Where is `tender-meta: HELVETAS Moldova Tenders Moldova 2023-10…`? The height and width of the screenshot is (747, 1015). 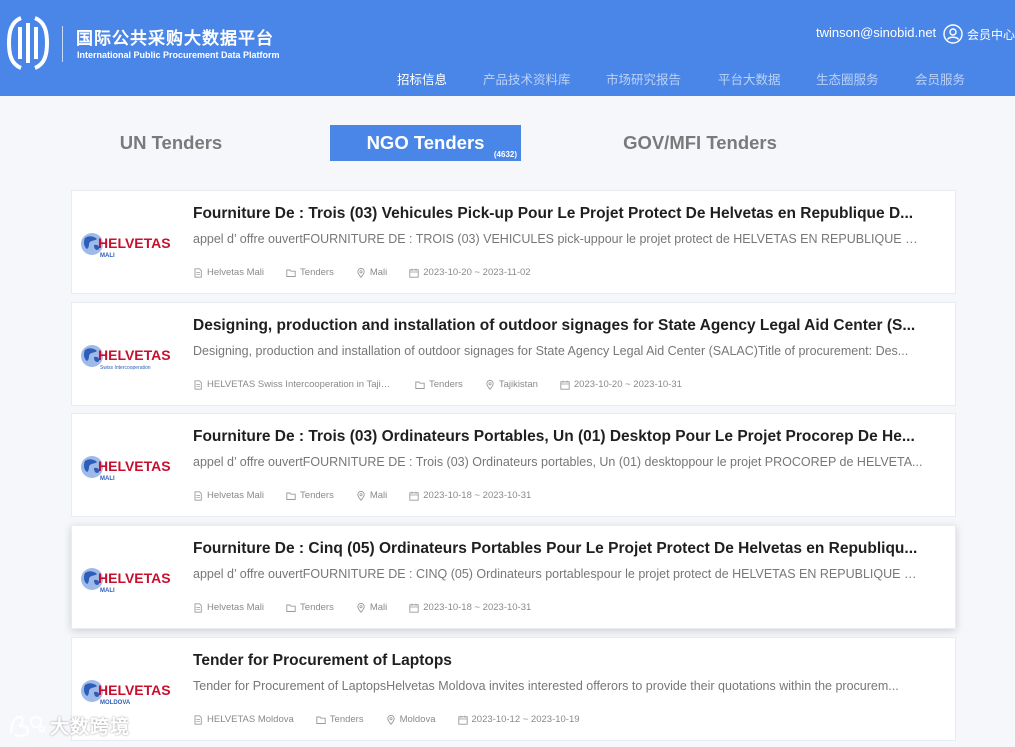
tender-meta: HELVETAS Moldova Tenders Moldova 2023-10… is located at coordinates (397, 719).